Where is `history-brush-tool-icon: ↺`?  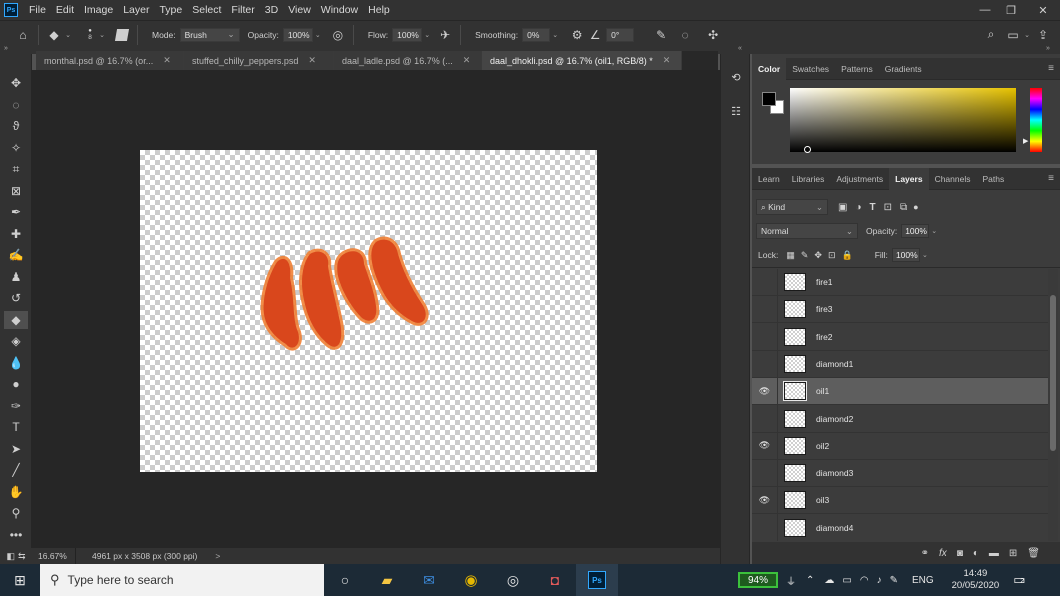 history-brush-tool-icon: ↺ is located at coordinates (16, 298).